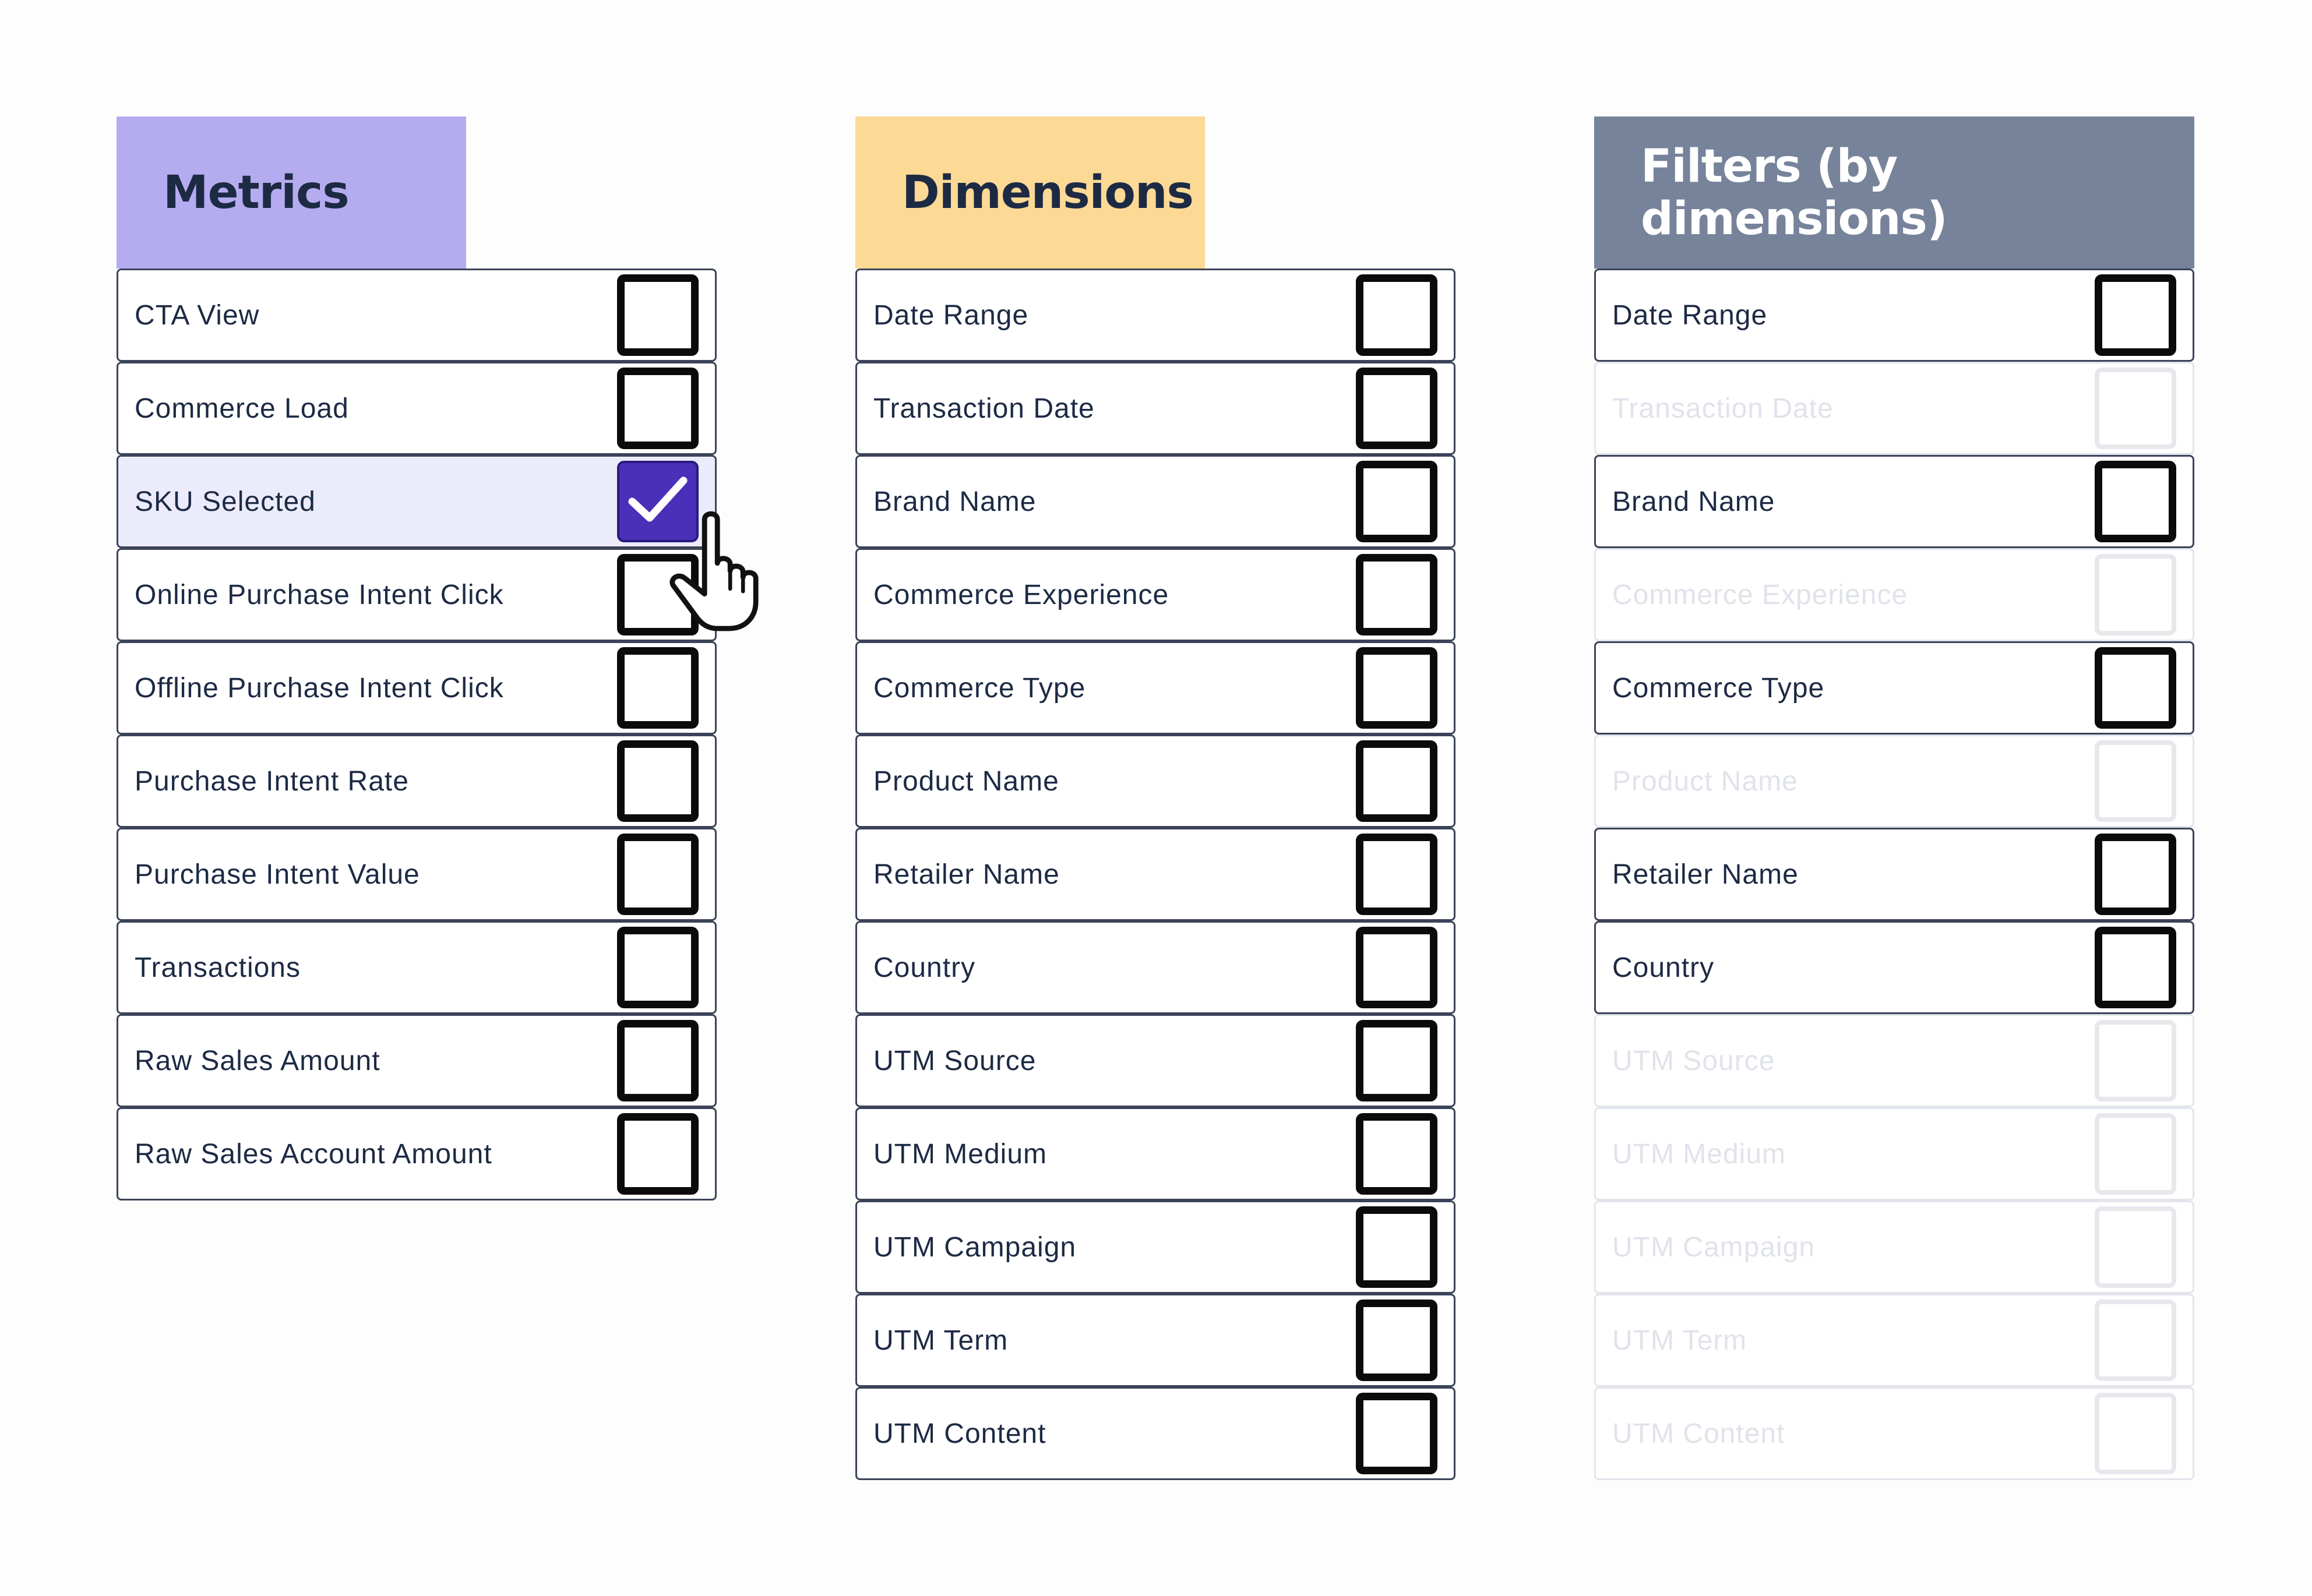 This screenshot has width=2312, height=1596. Describe the element at coordinates (975, 1247) in the screenshot. I see `dimensions-row-label: UTM Campaign` at that location.